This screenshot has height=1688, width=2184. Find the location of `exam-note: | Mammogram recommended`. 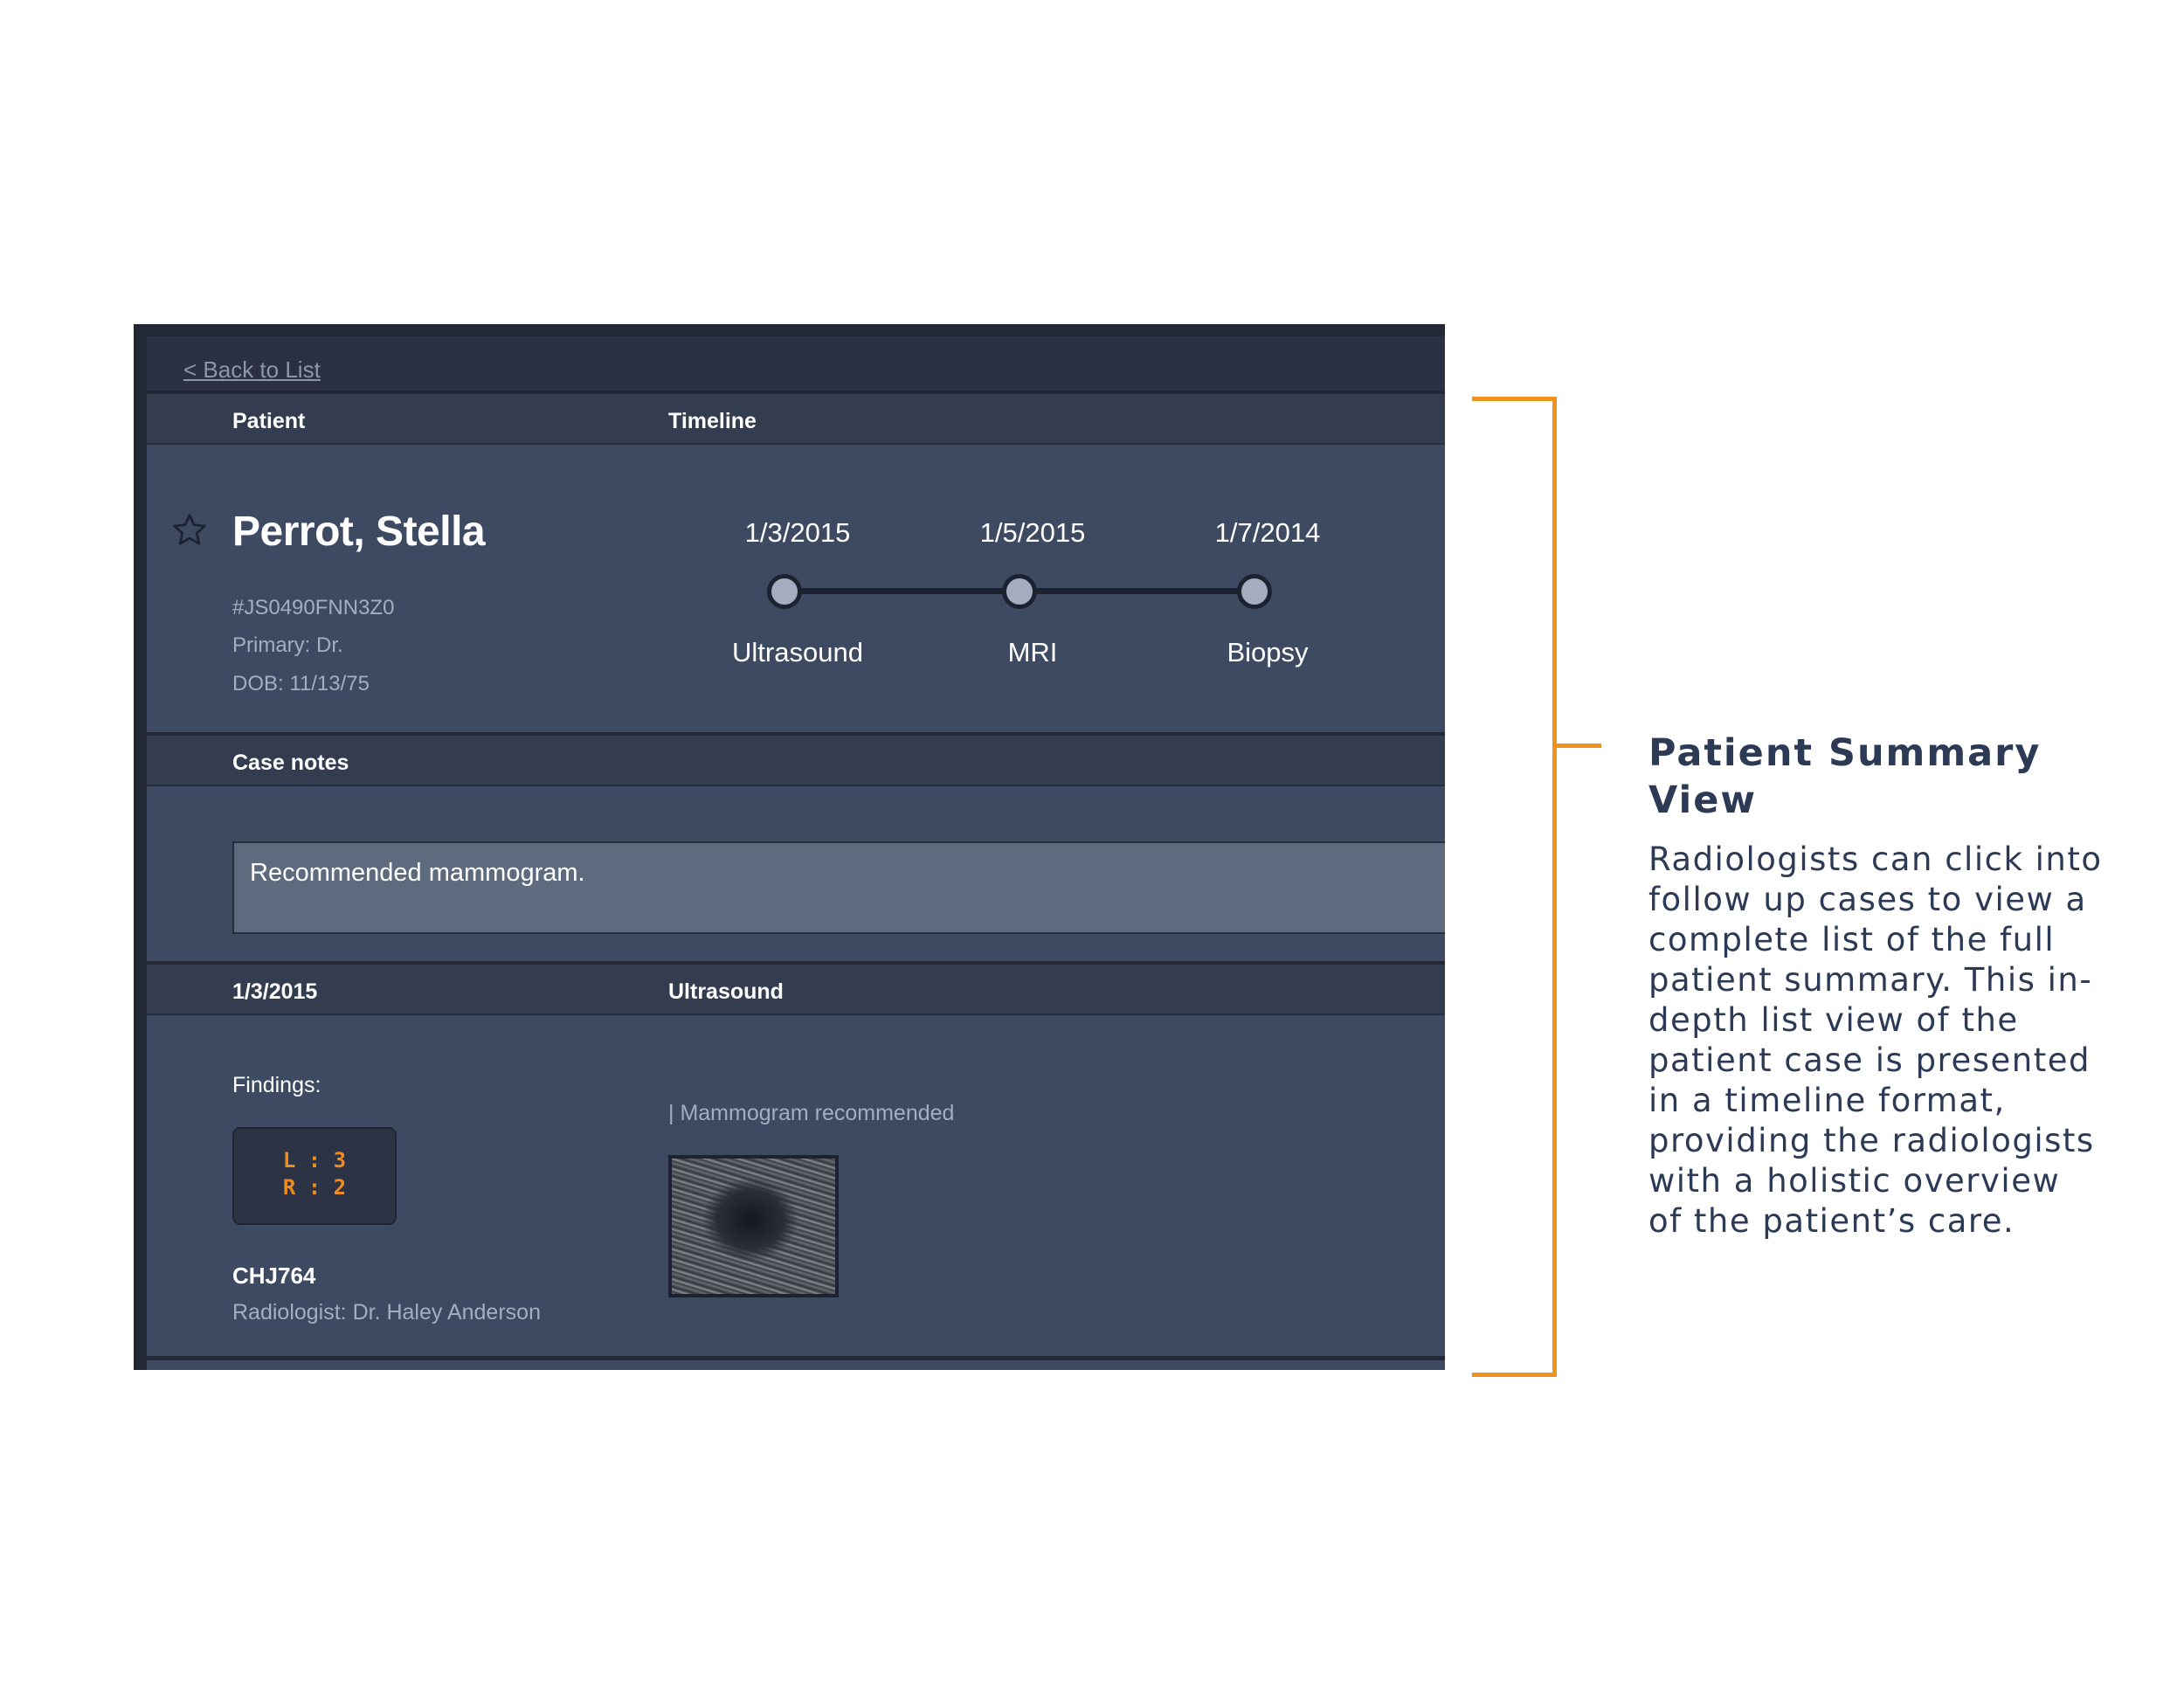

exam-note: | Mammogram recommended is located at coordinates (811, 1113).